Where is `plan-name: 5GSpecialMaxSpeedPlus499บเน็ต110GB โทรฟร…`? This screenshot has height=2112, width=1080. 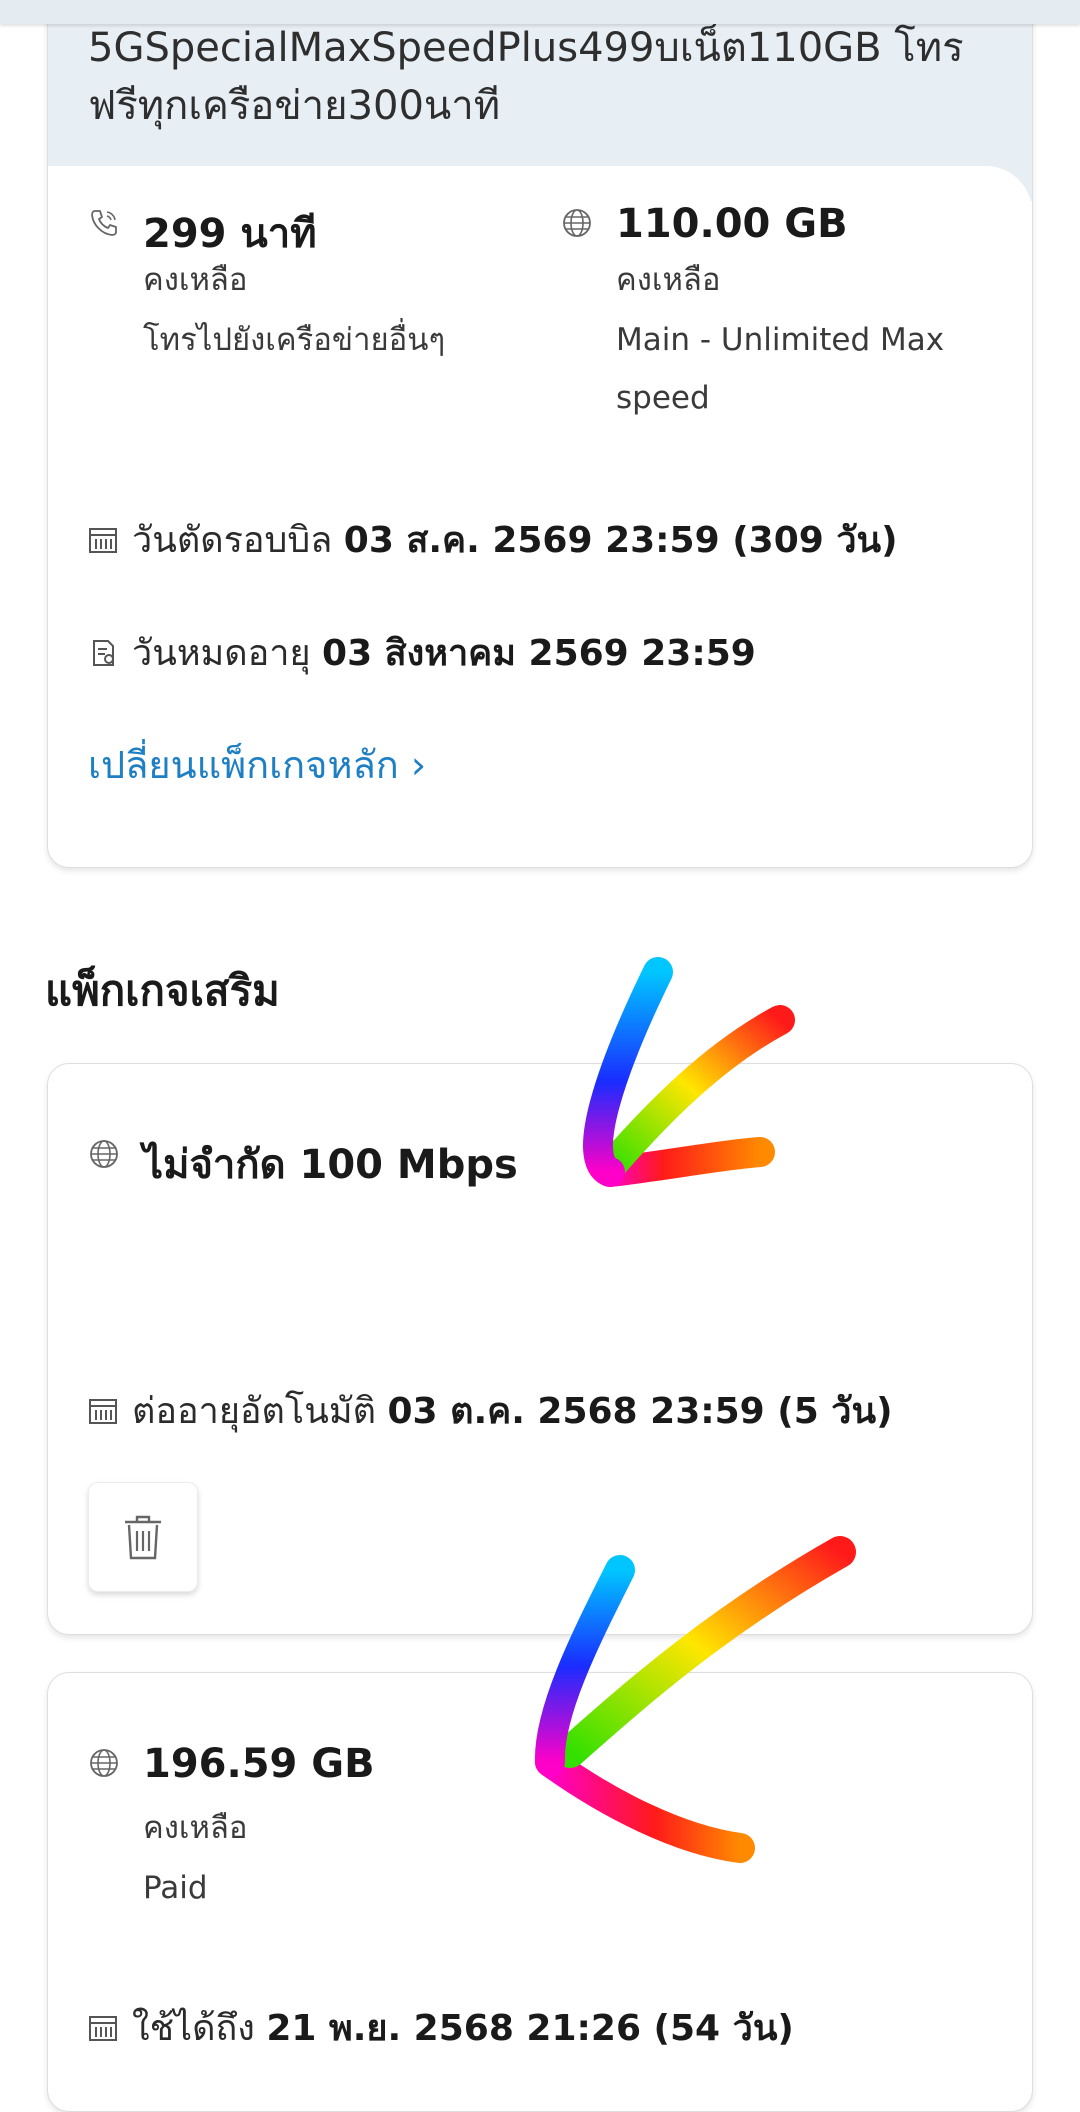 plan-name: 5GSpecialMaxSpeedPlus499บเน็ต110GB โทรฟร… is located at coordinates (526, 77).